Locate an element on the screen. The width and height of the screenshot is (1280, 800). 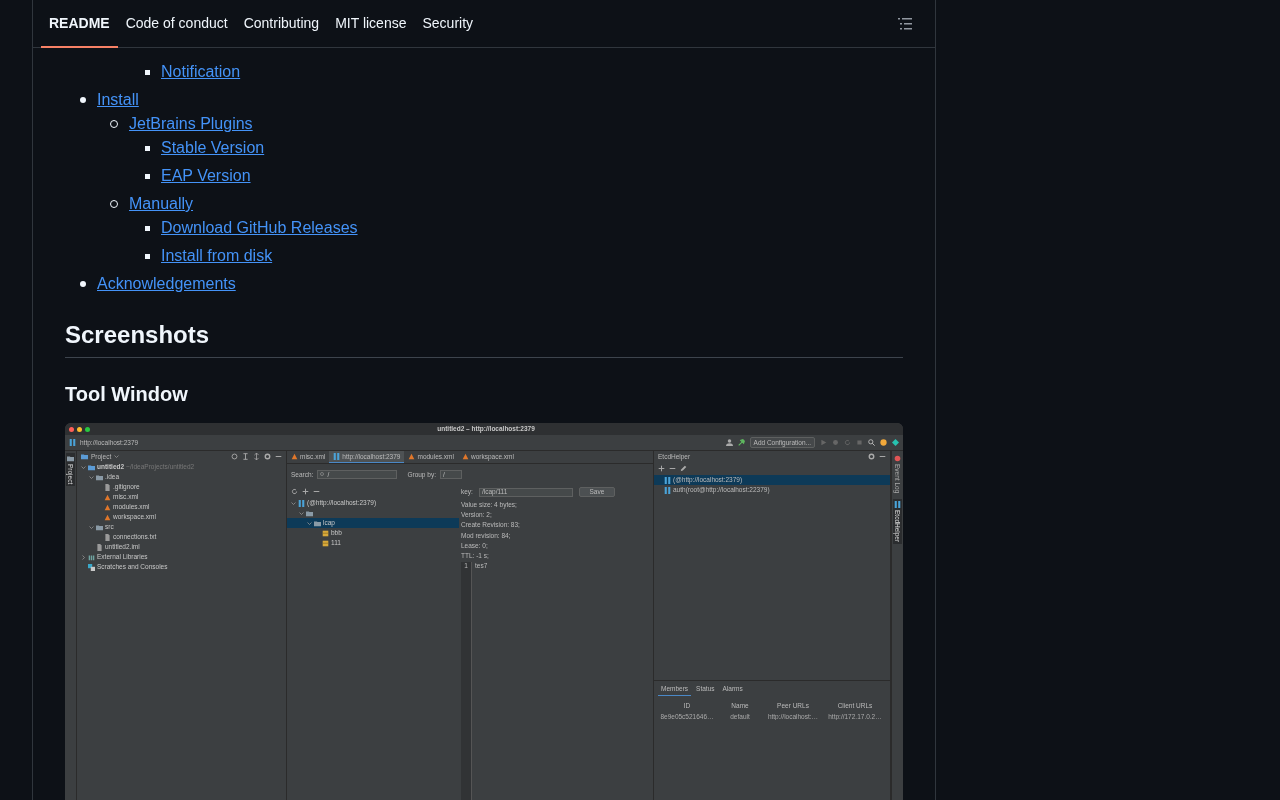
toc-link: Install from disk is located at coordinates (217, 256).